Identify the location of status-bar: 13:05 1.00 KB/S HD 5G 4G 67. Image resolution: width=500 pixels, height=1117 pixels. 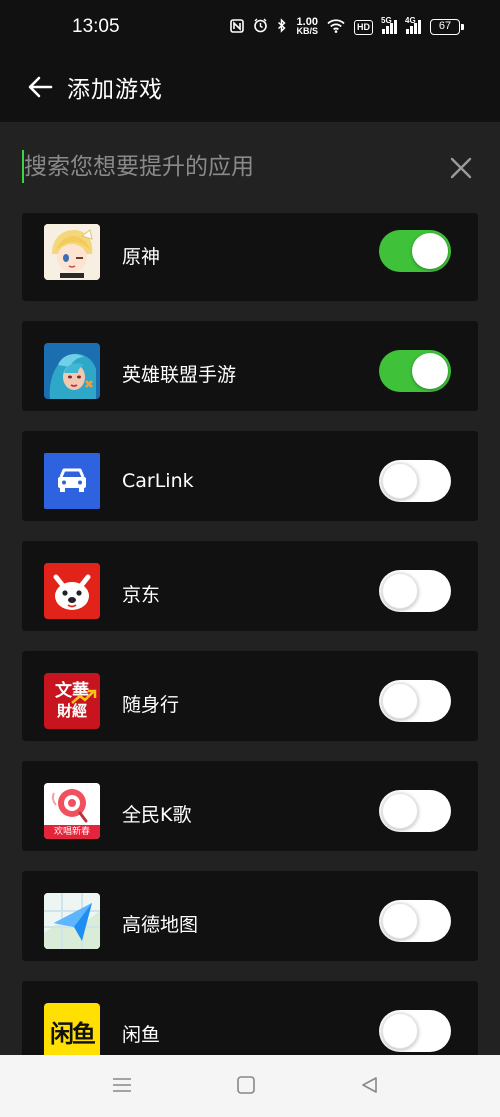
(250, 29).